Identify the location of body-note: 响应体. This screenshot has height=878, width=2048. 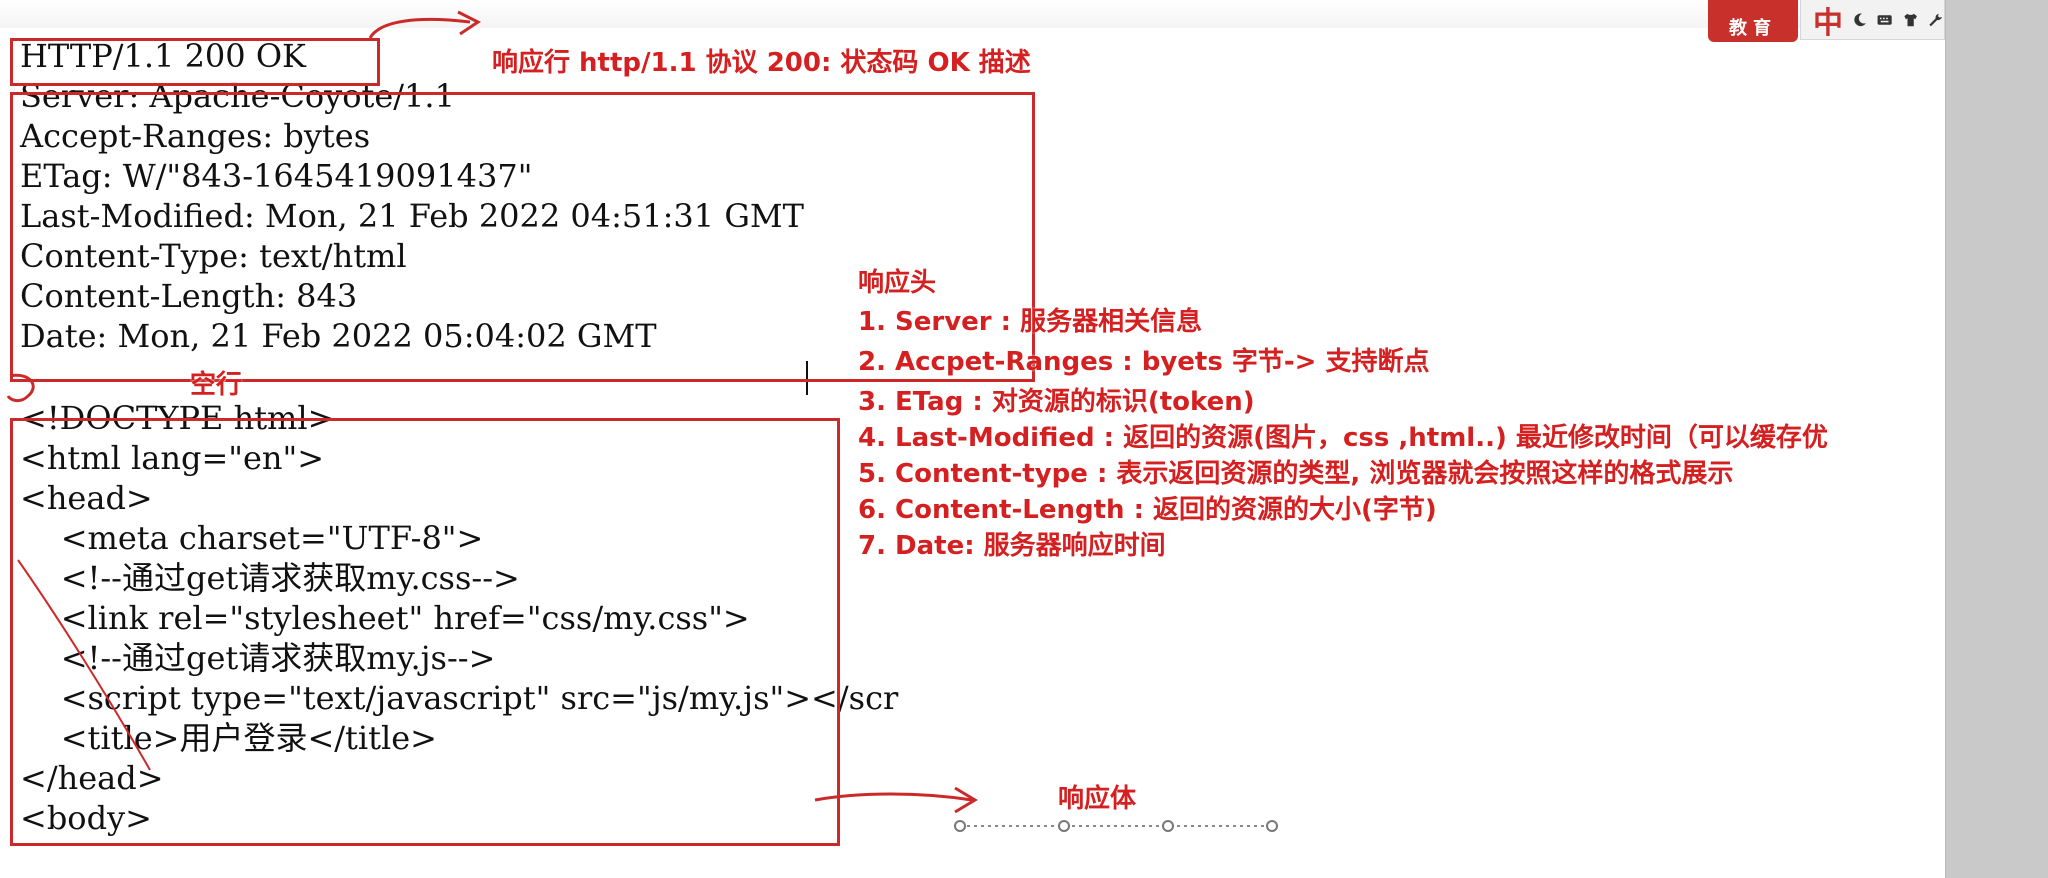
(1097, 799).